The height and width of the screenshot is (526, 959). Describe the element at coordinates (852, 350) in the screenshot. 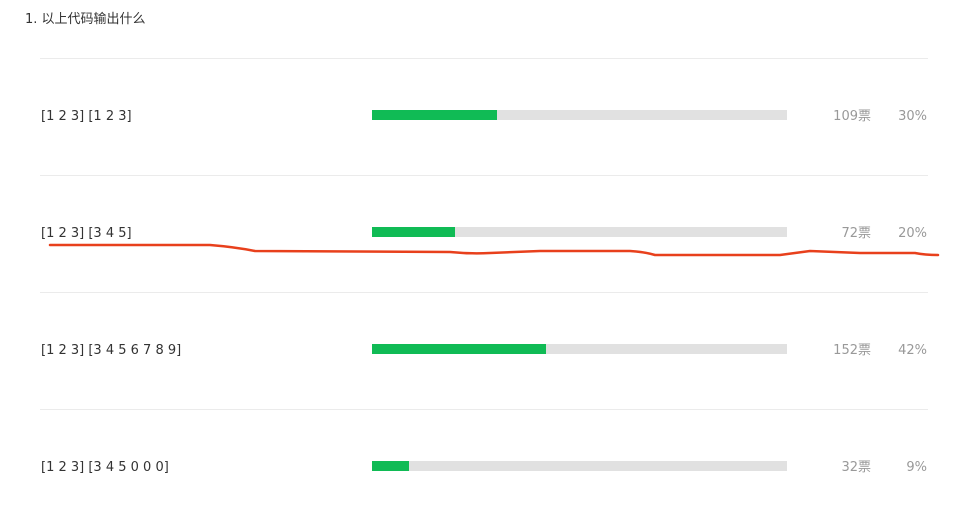

I see `vote-count: 152票` at that location.